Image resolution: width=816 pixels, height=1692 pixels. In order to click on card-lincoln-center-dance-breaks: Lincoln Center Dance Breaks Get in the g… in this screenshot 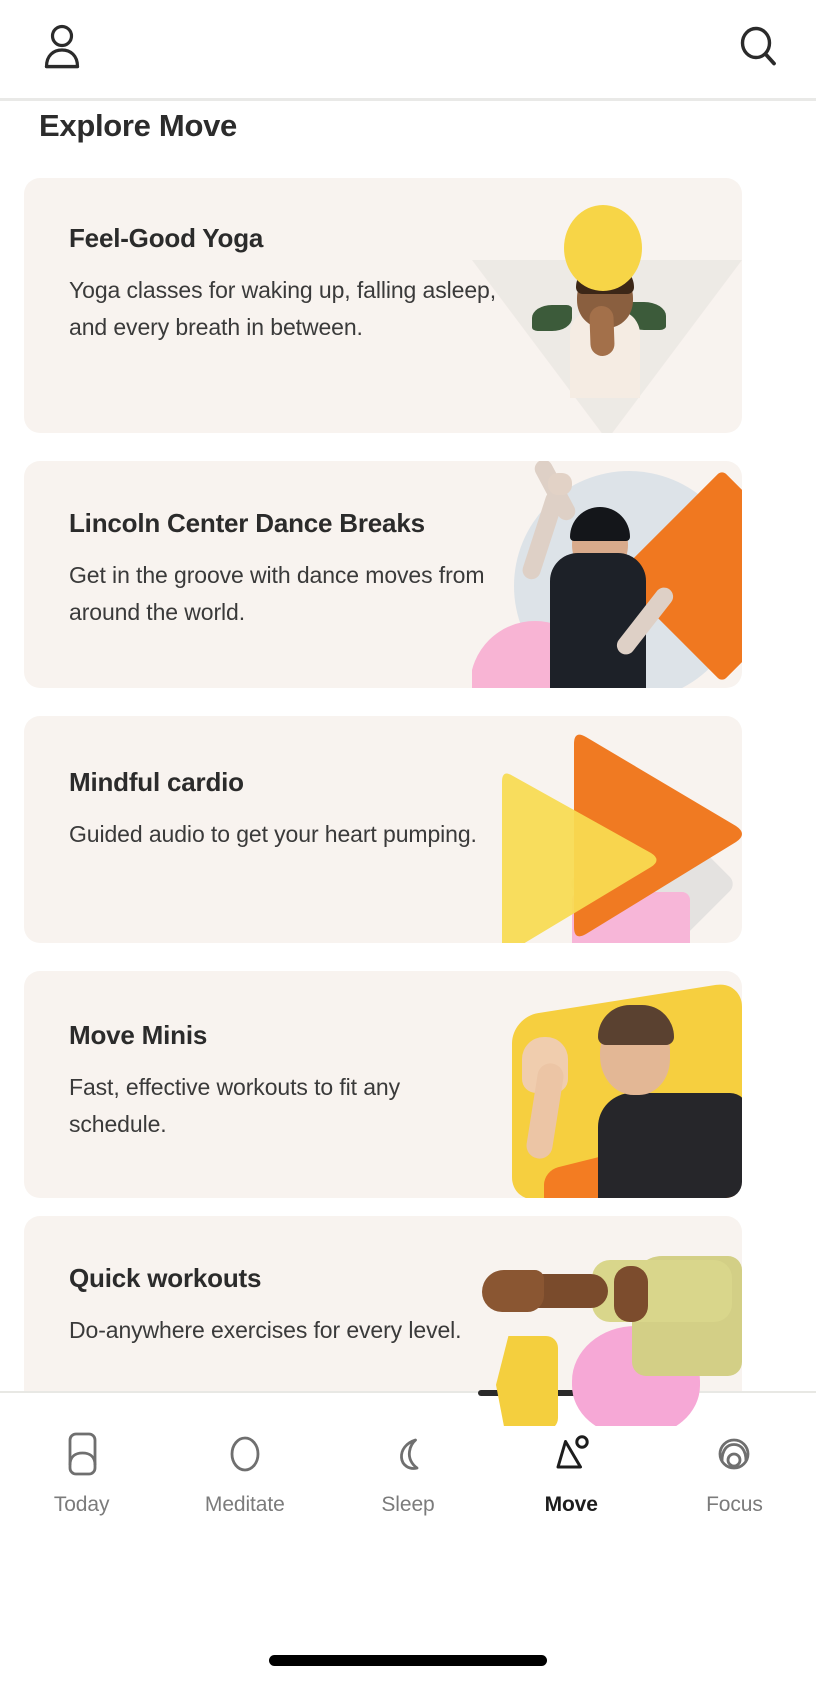, I will do `click(383, 574)`.